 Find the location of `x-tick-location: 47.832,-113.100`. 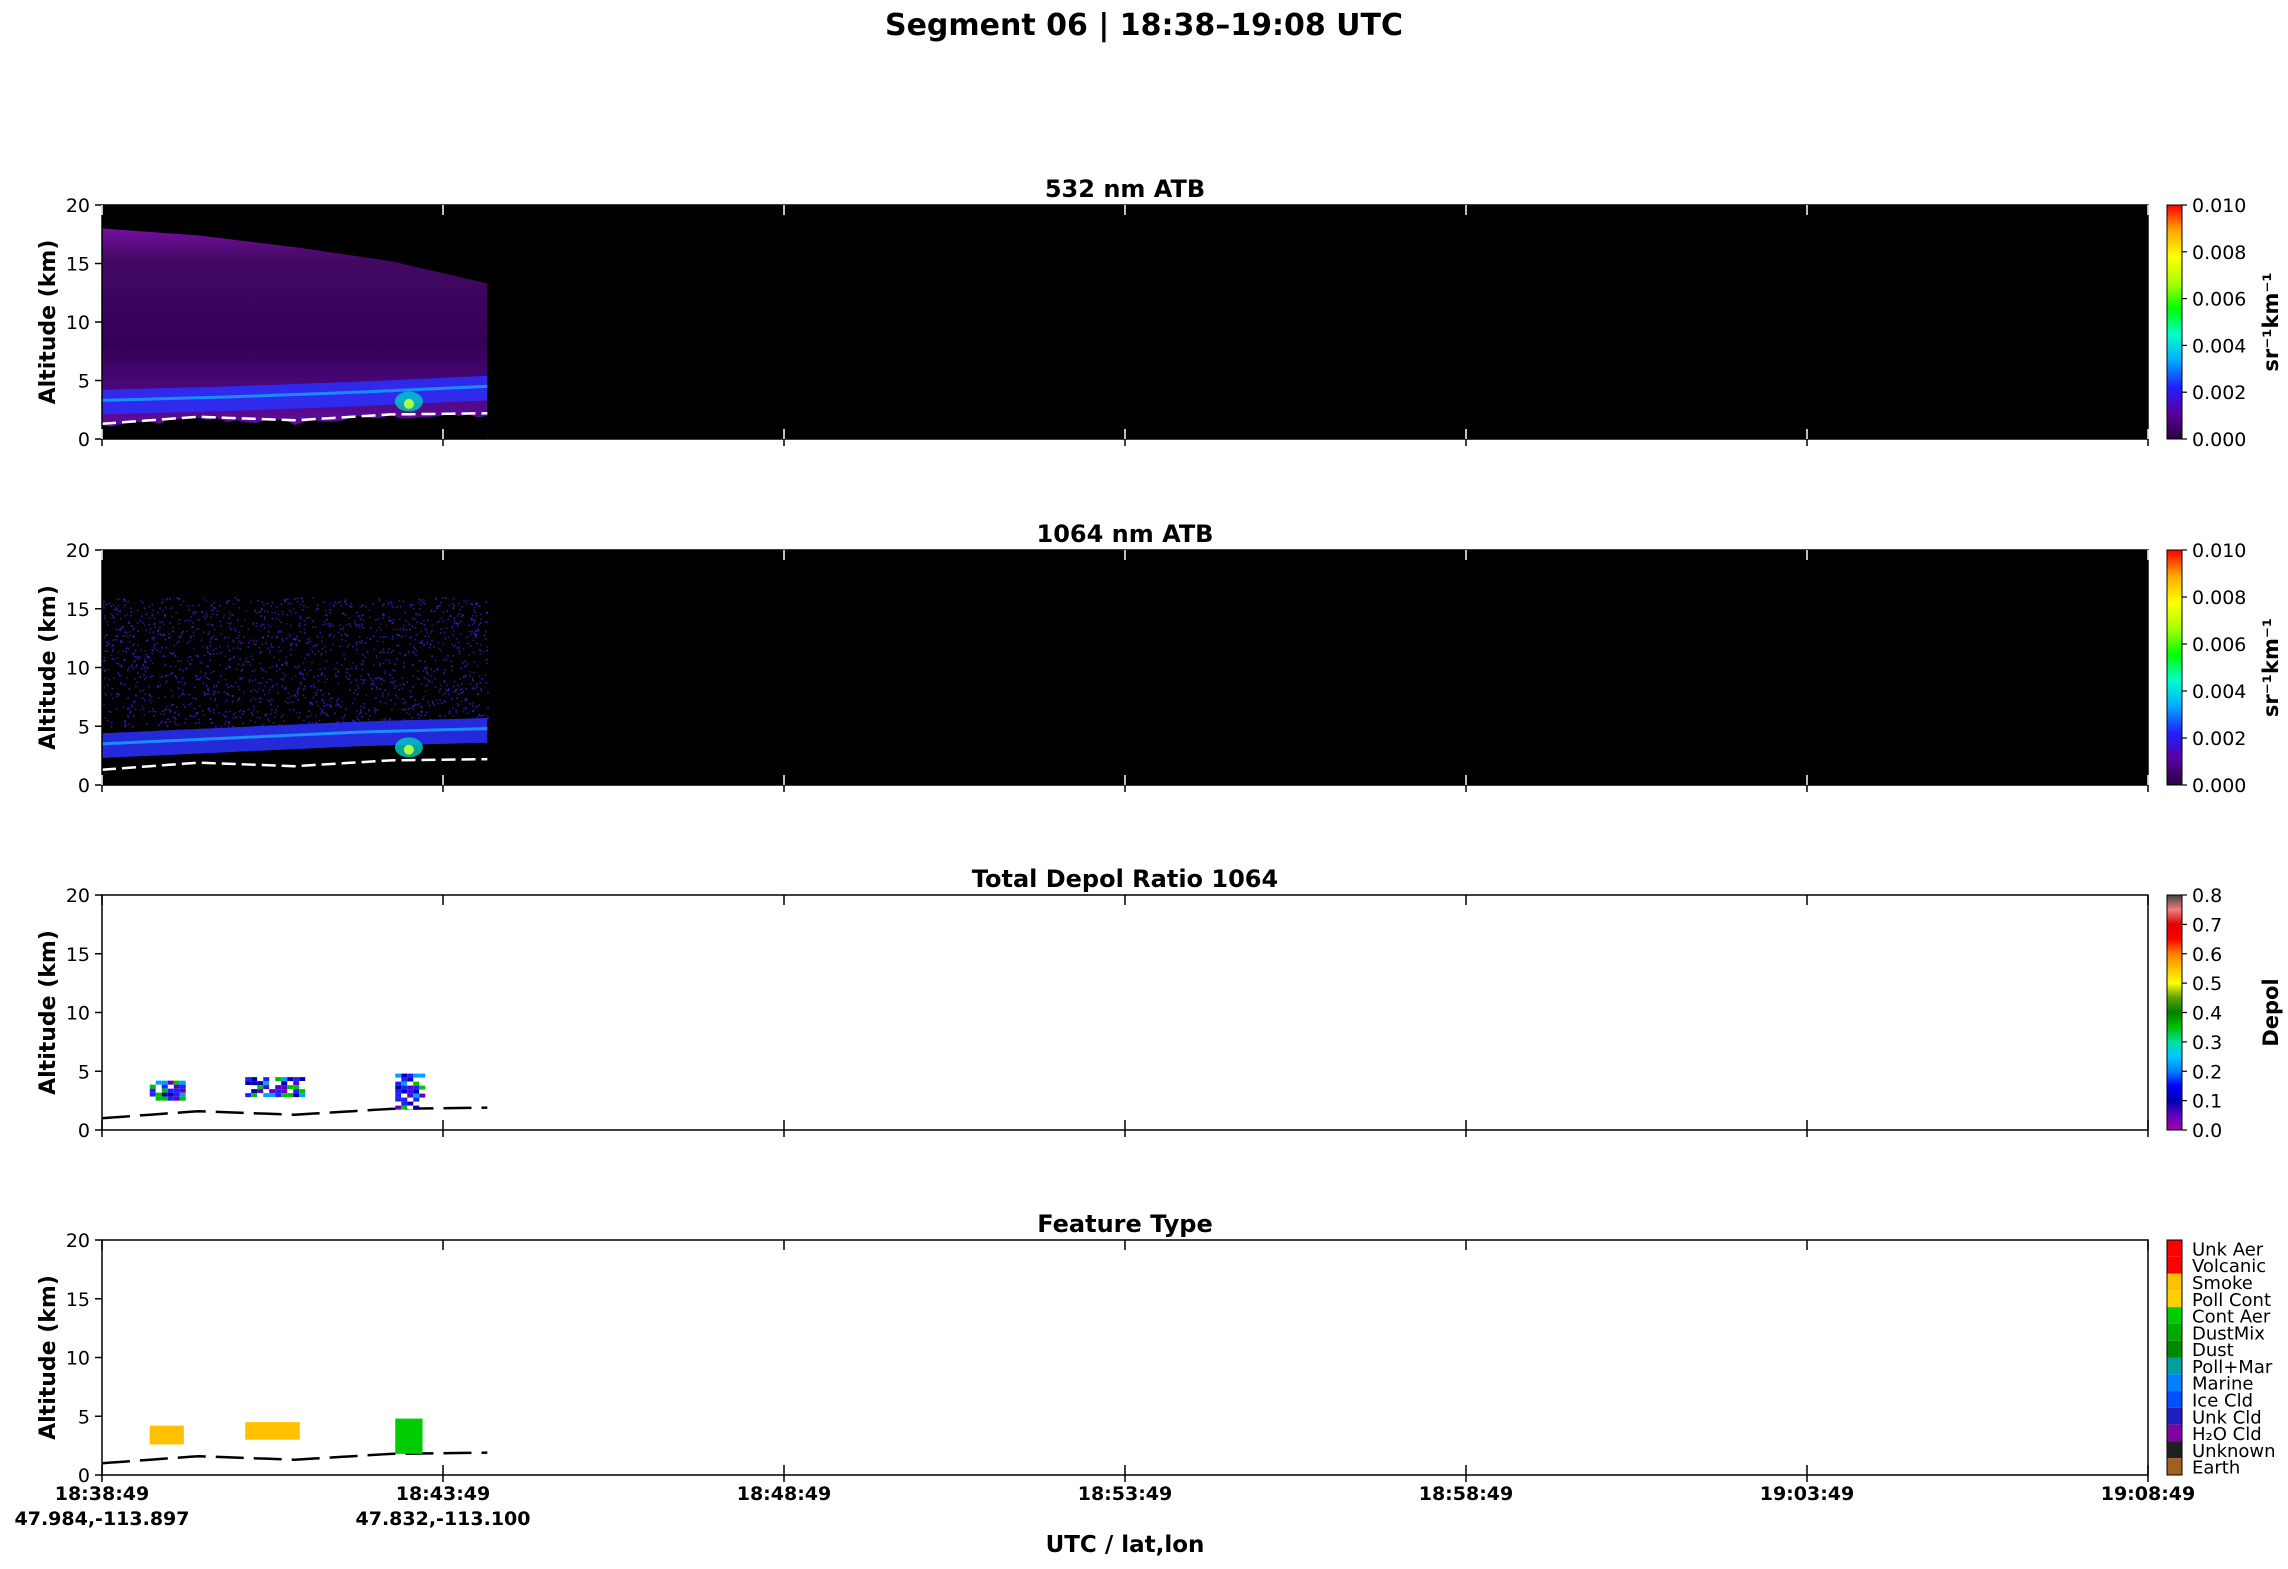

x-tick-location: 47.832,-113.100 is located at coordinates (443, 1519).